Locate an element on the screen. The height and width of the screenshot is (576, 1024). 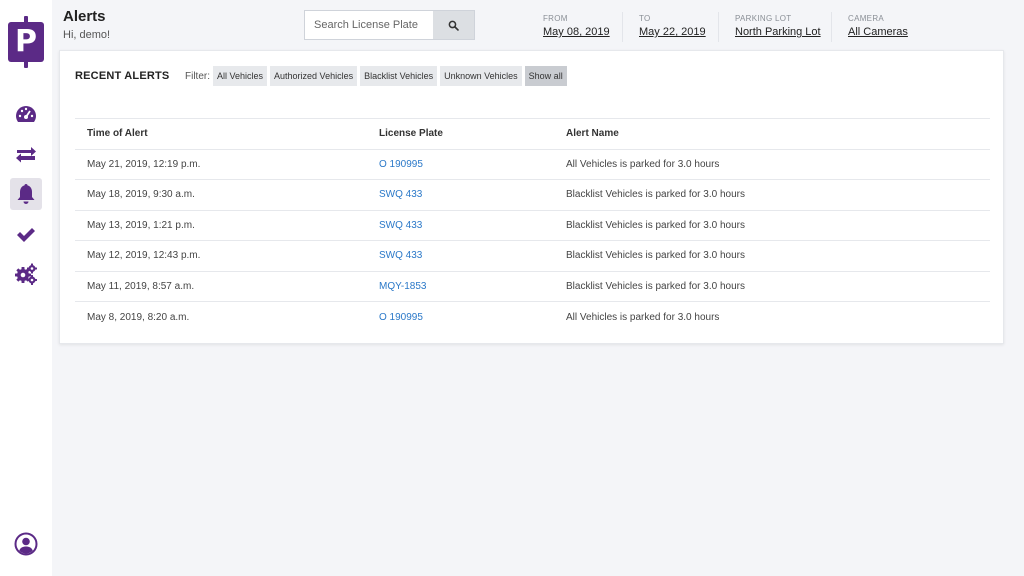
search-input is located at coordinates (369, 25).